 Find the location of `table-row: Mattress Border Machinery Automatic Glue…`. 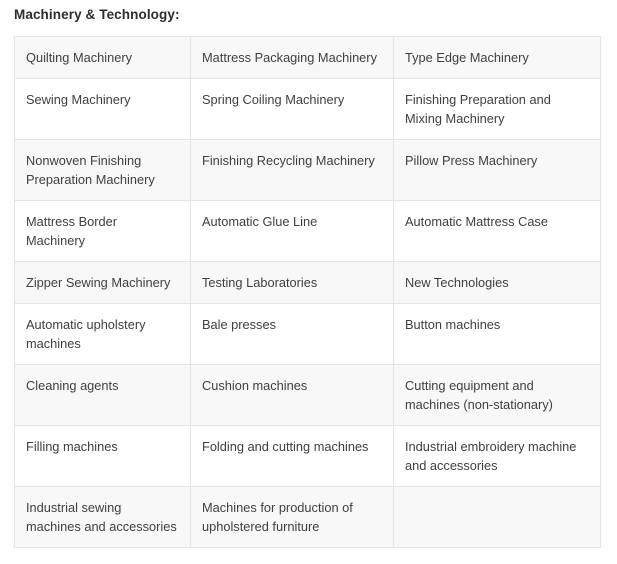

table-row: Mattress Border Machinery Automatic Glue… is located at coordinates (307, 231).